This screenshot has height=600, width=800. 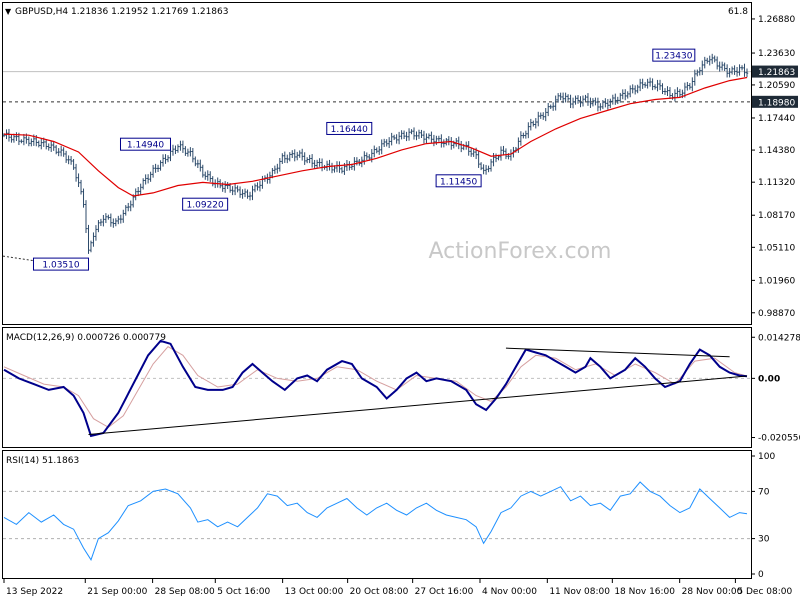 I want to click on rsi-y-tick-label: 70, so click(x=764, y=492).